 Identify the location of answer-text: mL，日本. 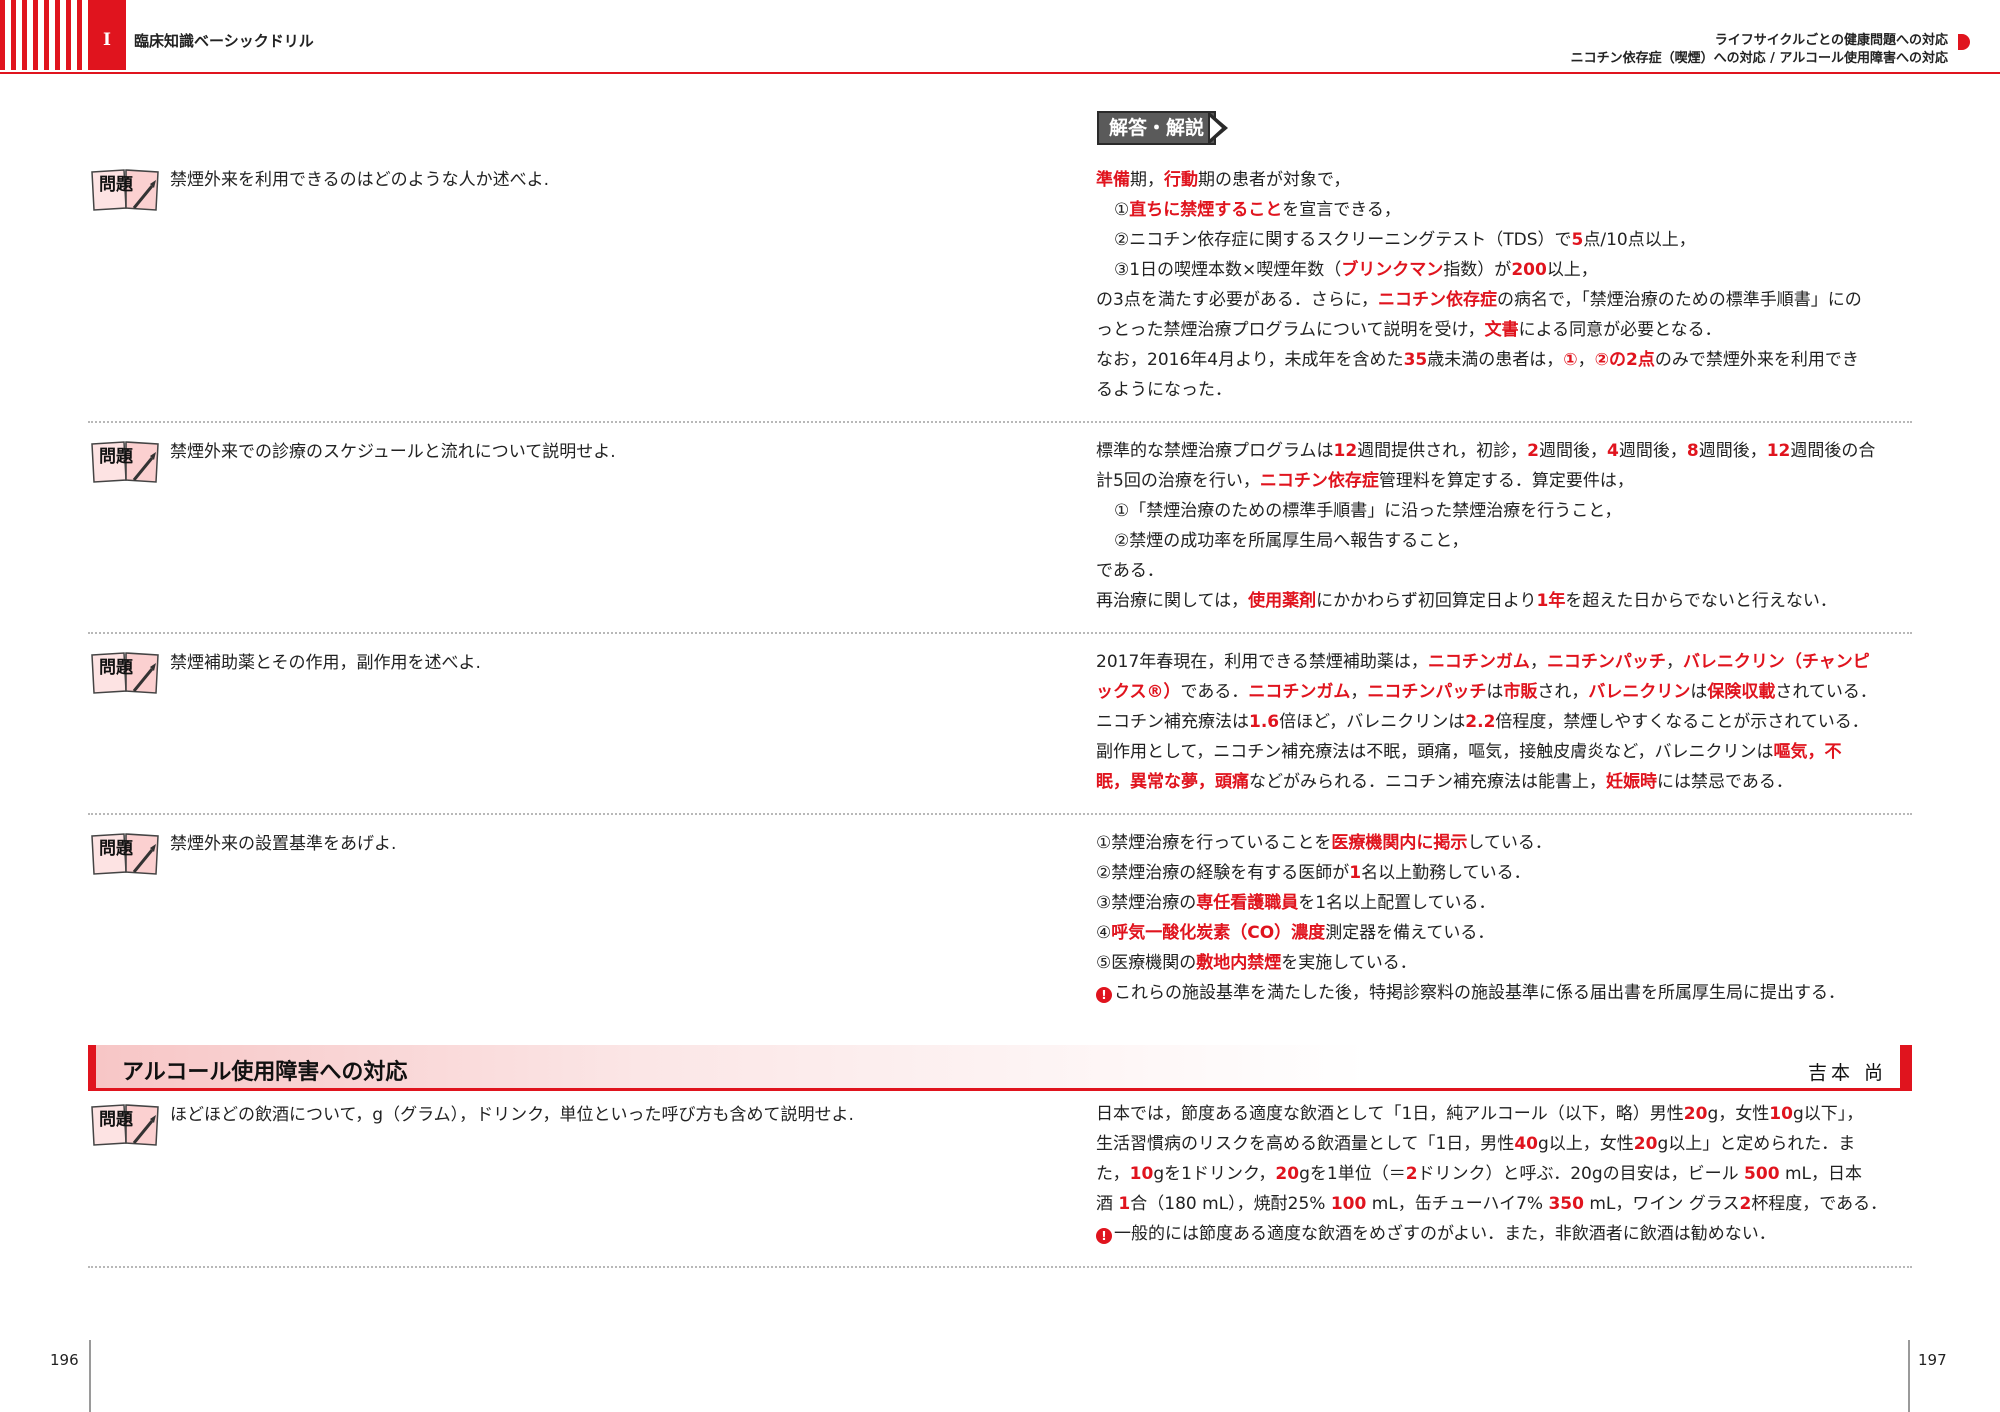
(1820, 1174).